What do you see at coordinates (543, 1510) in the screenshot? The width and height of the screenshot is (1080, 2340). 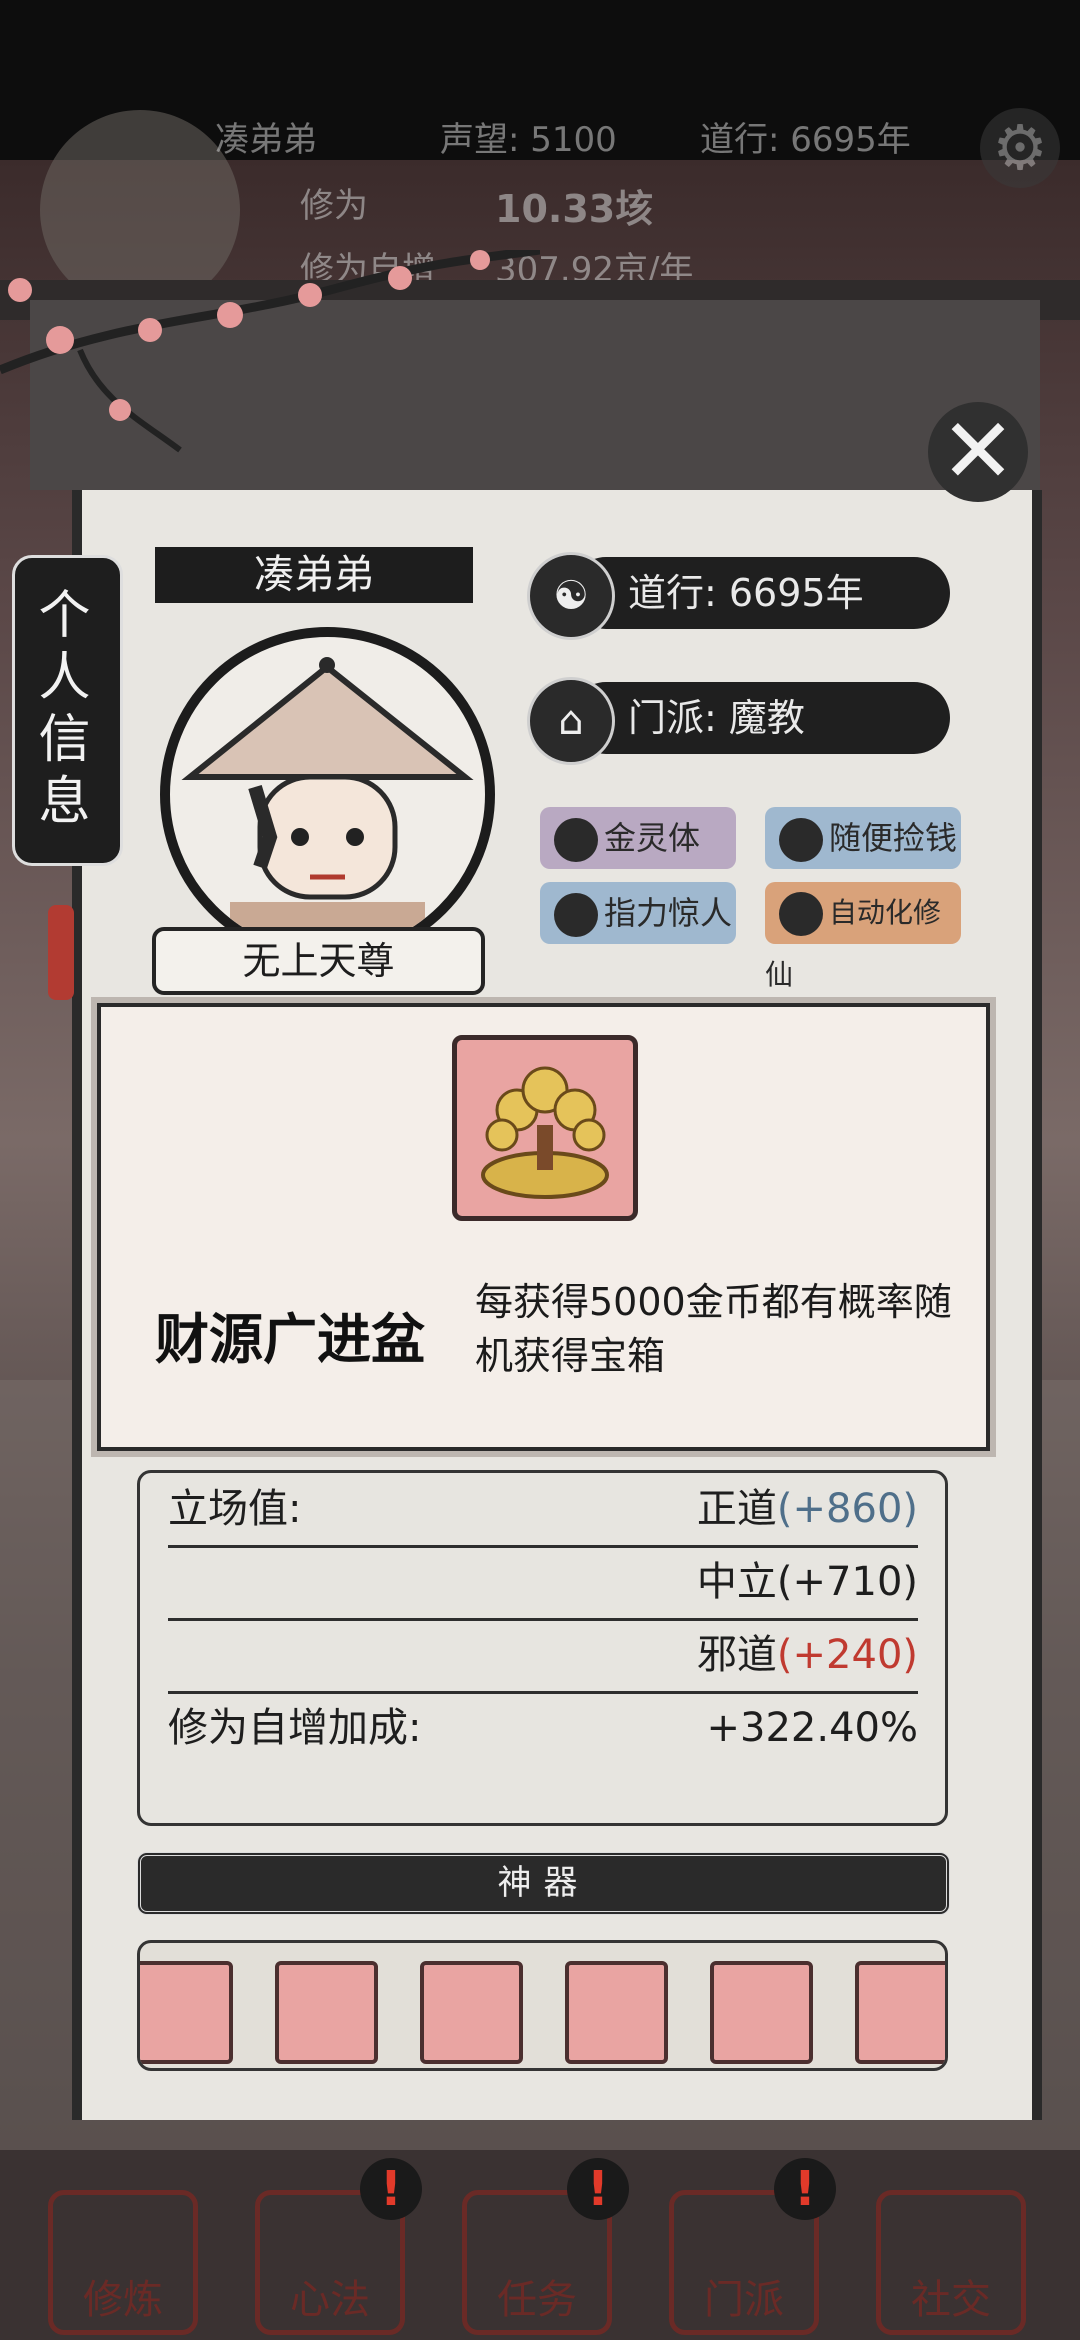 I see `stance-row-zhengdao: 立场值: 正道(+860)` at bounding box center [543, 1510].